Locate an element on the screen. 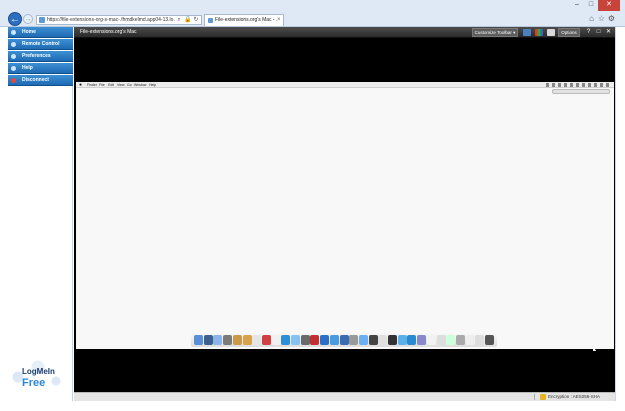 The height and width of the screenshot is (411, 625). mac-status-icons is located at coordinates (578, 85).